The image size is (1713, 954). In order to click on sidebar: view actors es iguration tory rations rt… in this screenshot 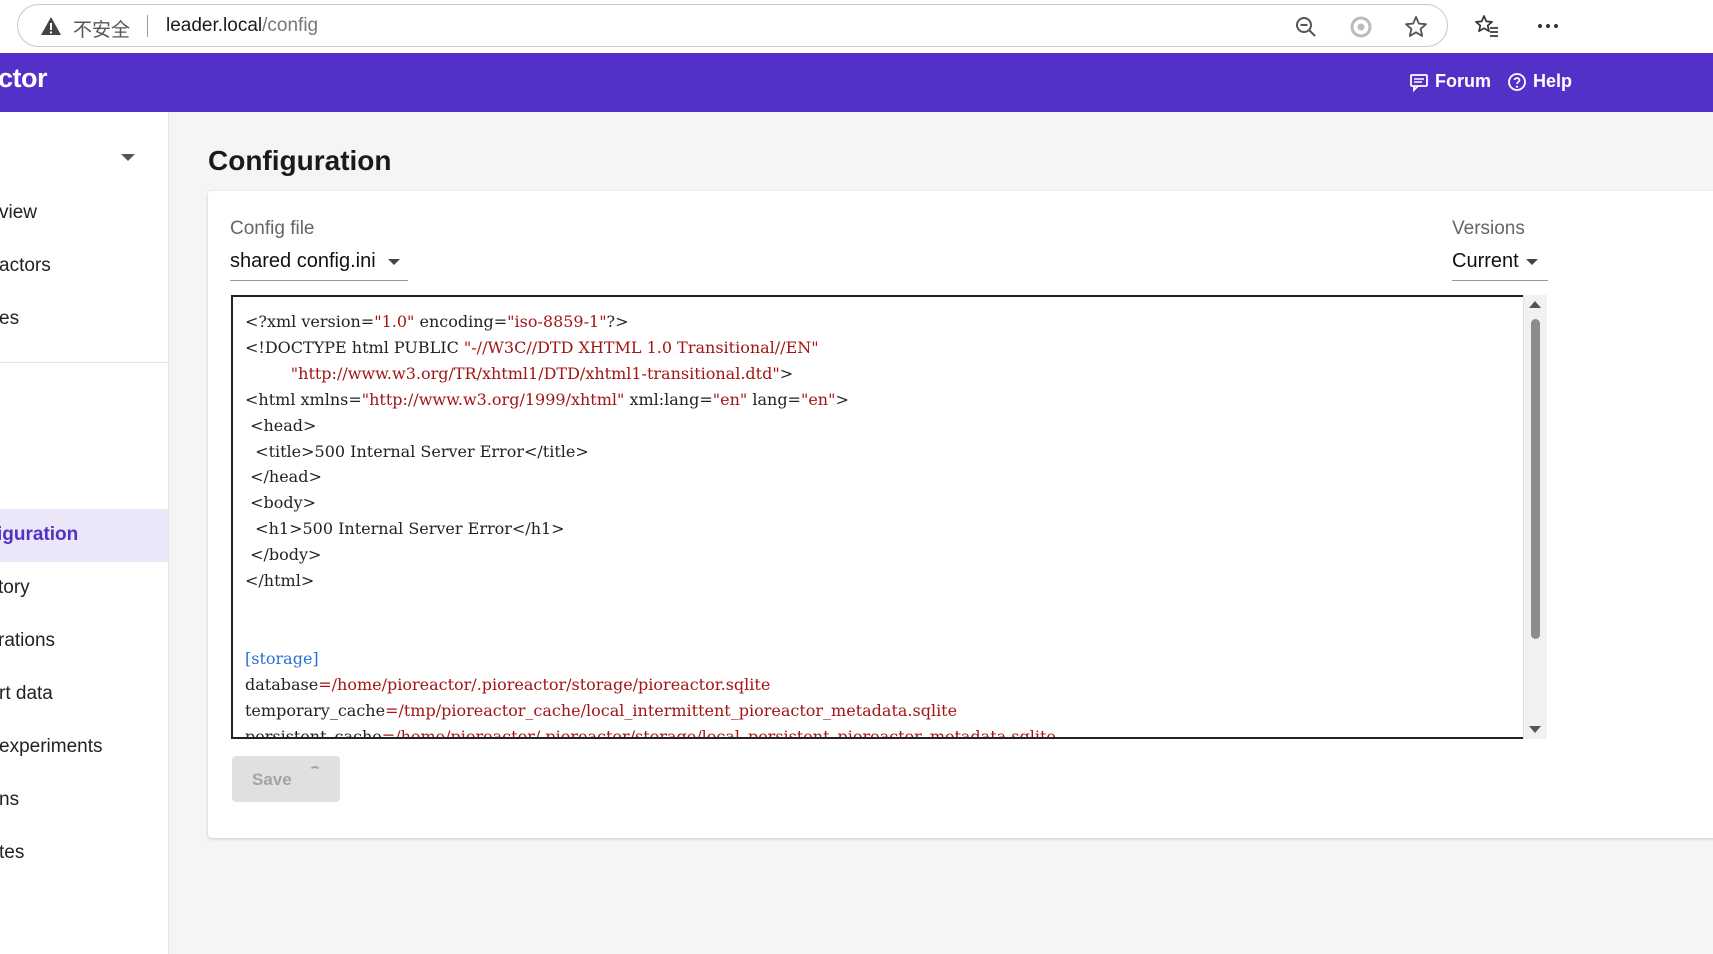, I will do `click(84, 533)`.